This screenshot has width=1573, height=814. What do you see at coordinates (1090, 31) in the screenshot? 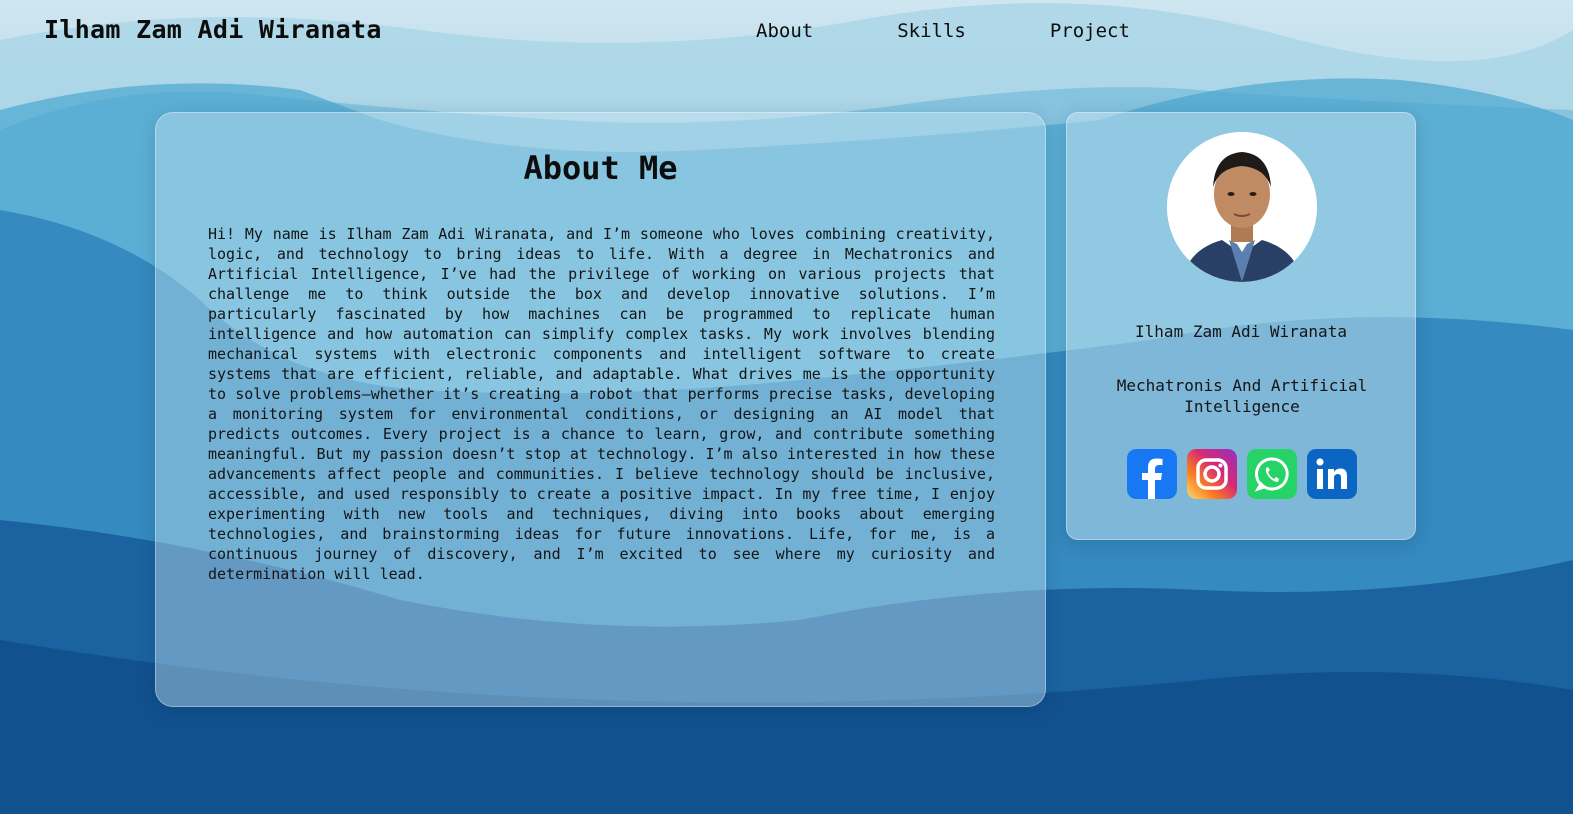
I see `nav-link-project: Project` at bounding box center [1090, 31].